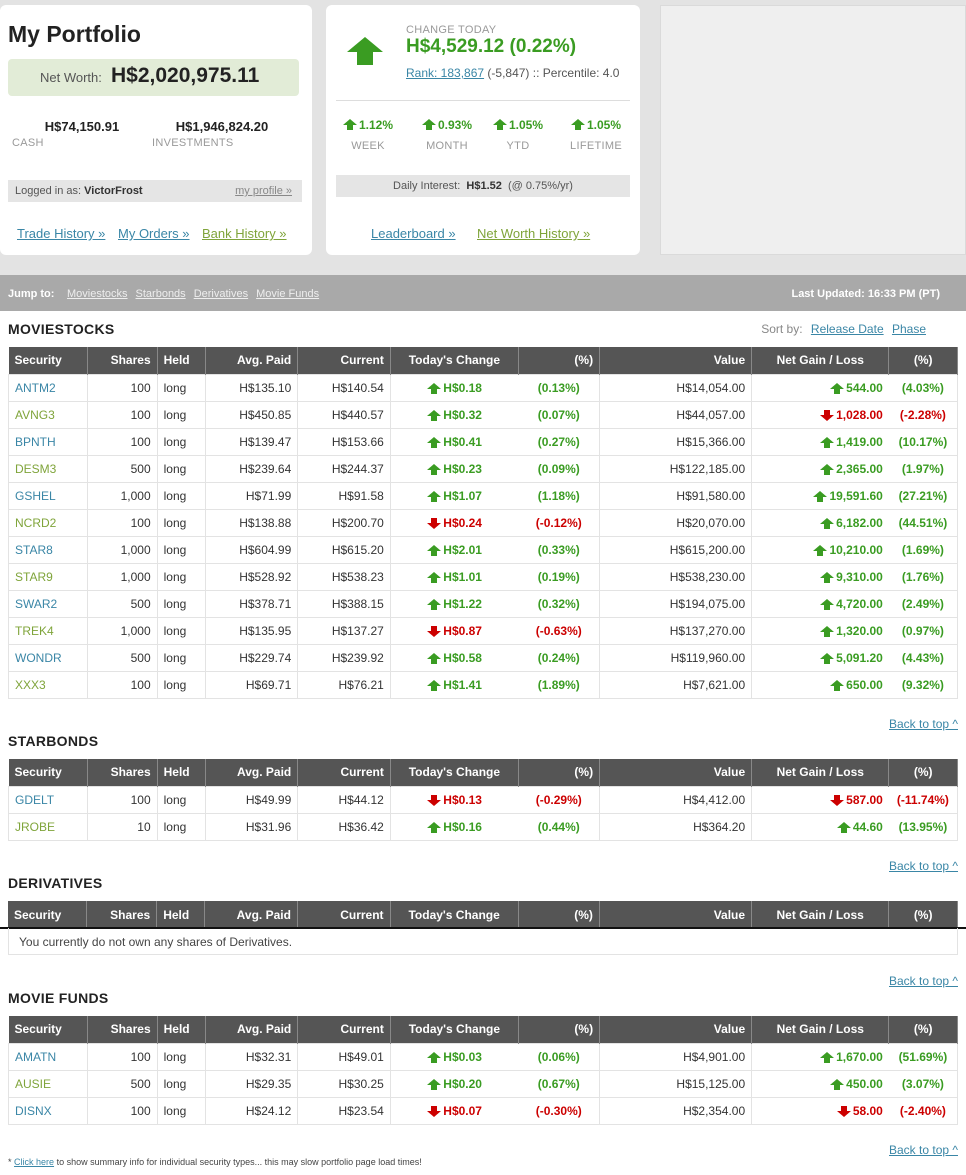 Image resolution: width=966 pixels, height=1175 pixels. Describe the element at coordinates (244, 233) in the screenshot. I see `bank-history-link: Bank History »` at that location.